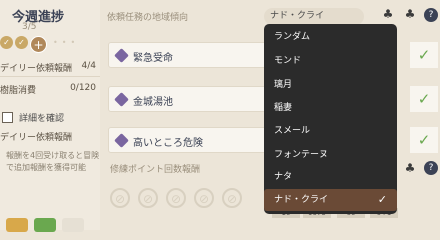 The height and width of the screenshot is (240, 440). I want to click on plus-icon: +, so click(38, 44).